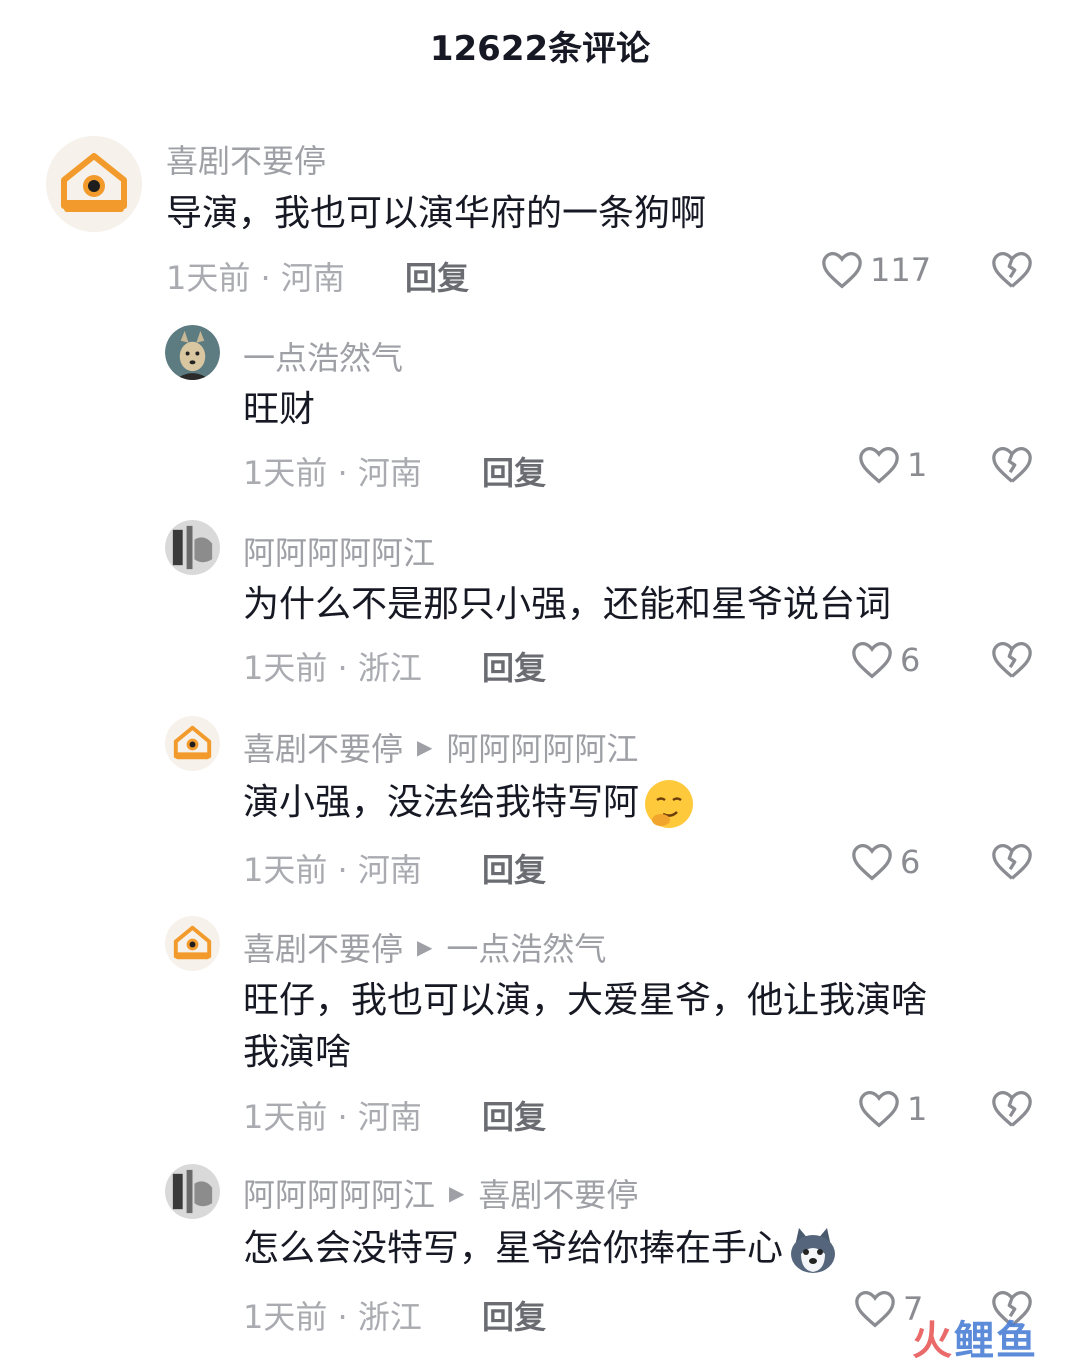 This screenshot has width=1080, height=1366. Describe the element at coordinates (297, 1052) in the screenshot. I see `comment-text-line-2: 我演啥` at that location.